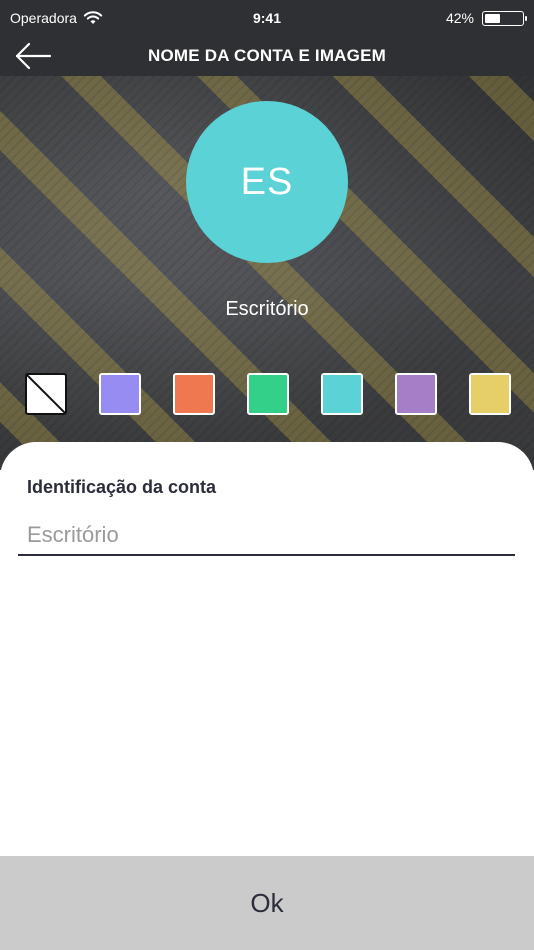  What do you see at coordinates (342, 394) in the screenshot?
I see `swatch-cyan` at bounding box center [342, 394].